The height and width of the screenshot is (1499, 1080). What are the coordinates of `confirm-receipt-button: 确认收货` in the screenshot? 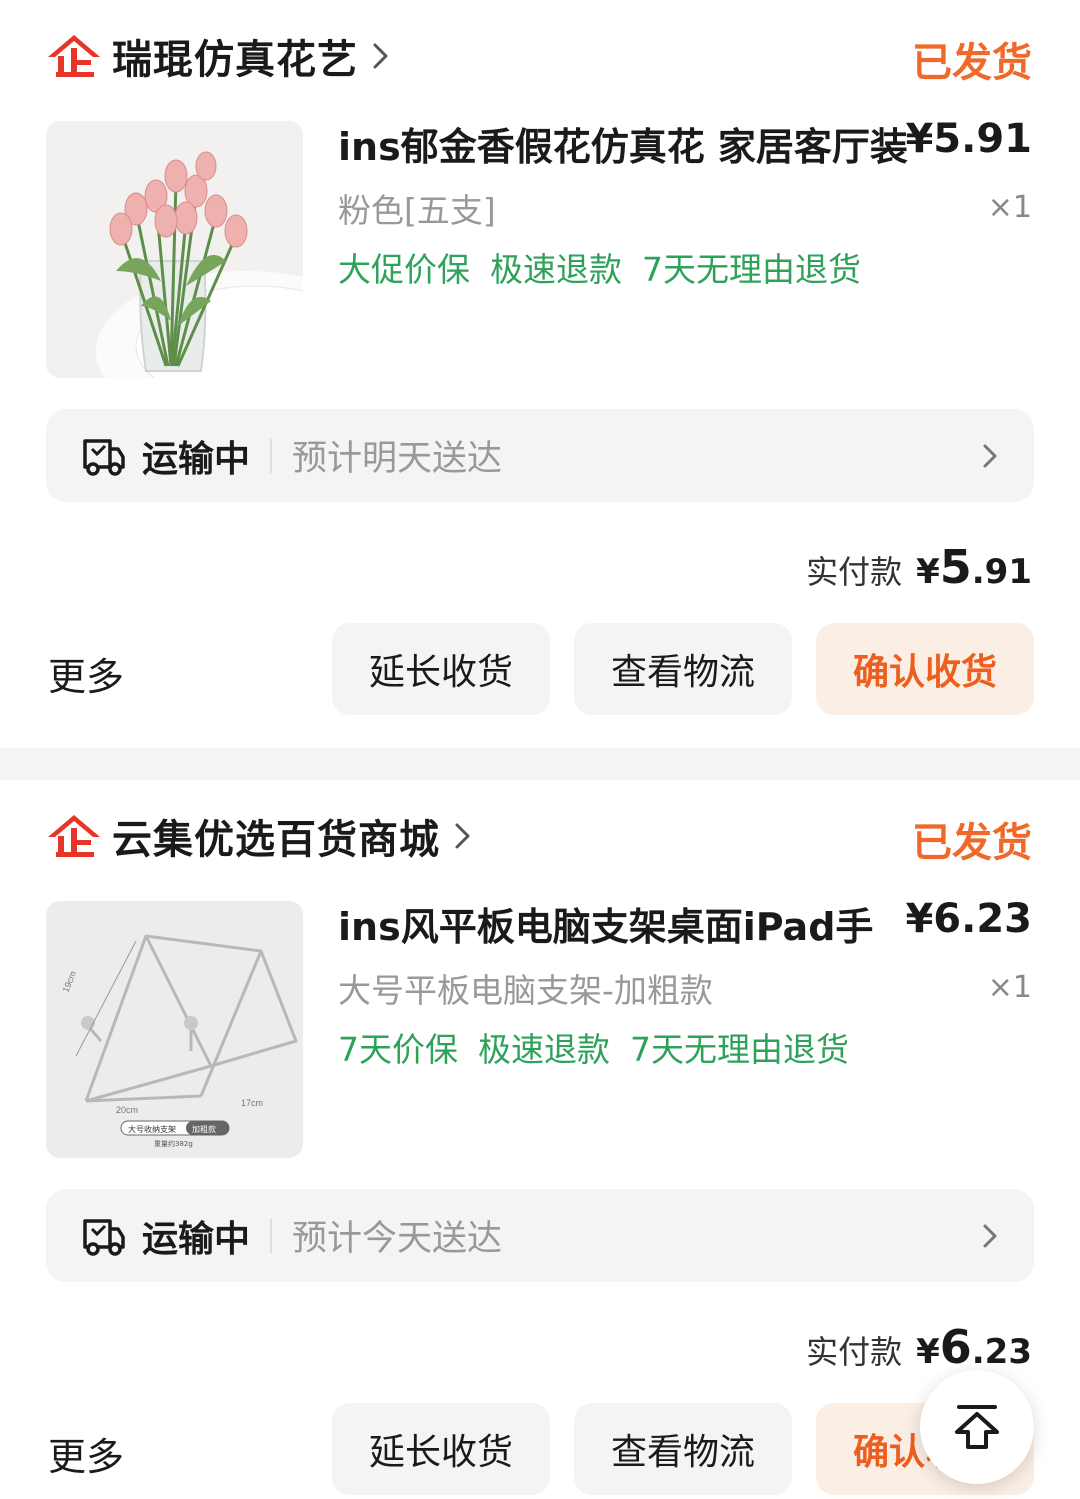 It's located at (925, 669).